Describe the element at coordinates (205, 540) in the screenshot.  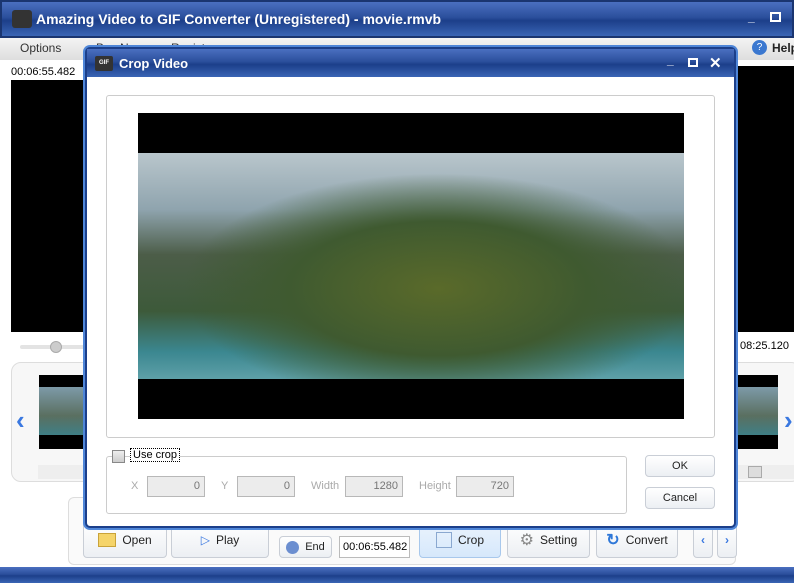
I see `play-icon: ▷` at that location.